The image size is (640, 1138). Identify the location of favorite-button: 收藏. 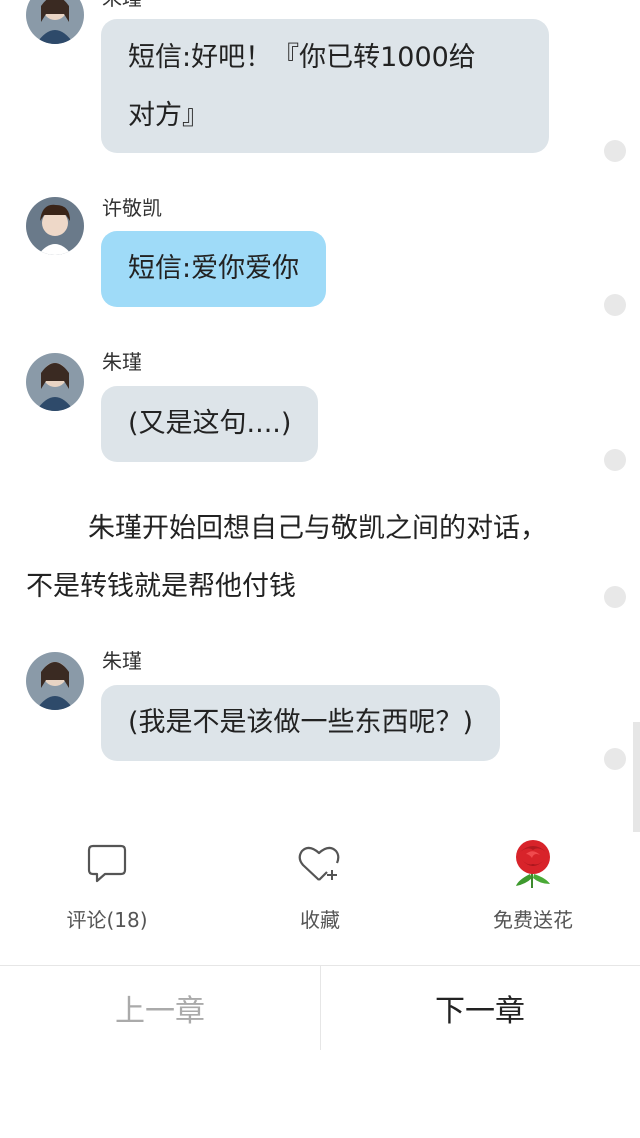
(320, 885).